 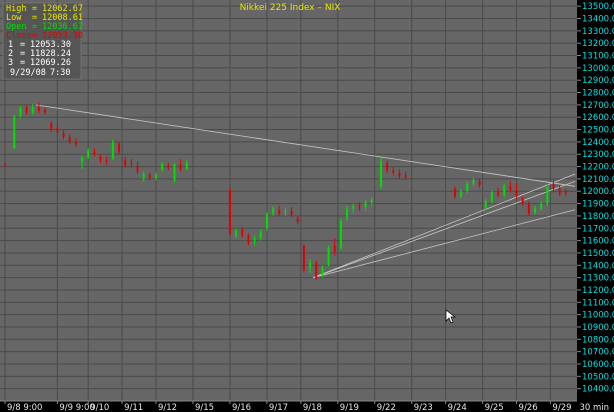 I want to click on ytick-label-17: 12100.0, so click(x=598, y=180).